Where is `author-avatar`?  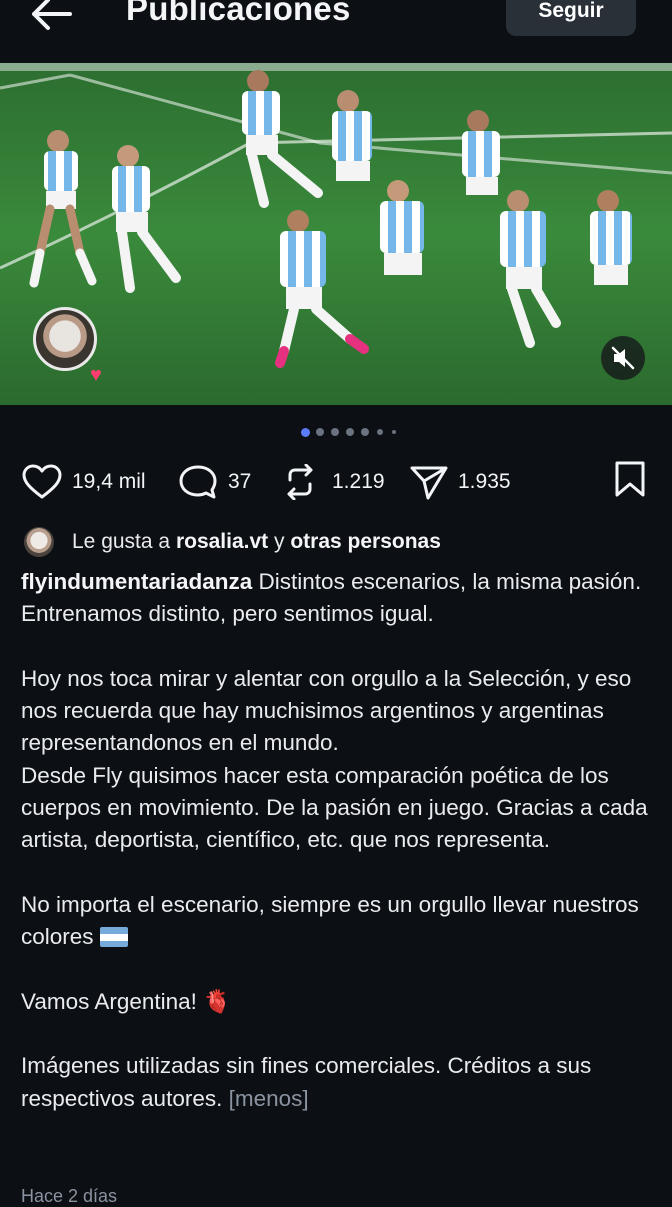
author-avatar is located at coordinates (65, 339).